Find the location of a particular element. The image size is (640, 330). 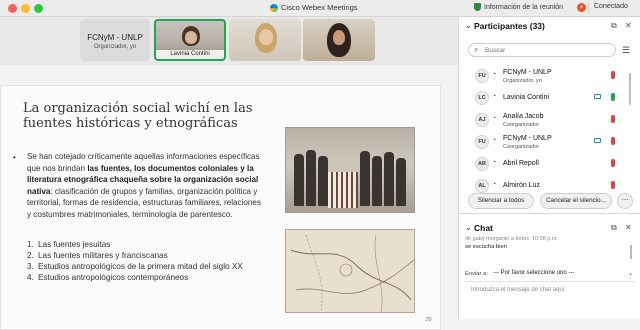

name-tile-title: FCNyM - UNLP is located at coordinates (115, 37).